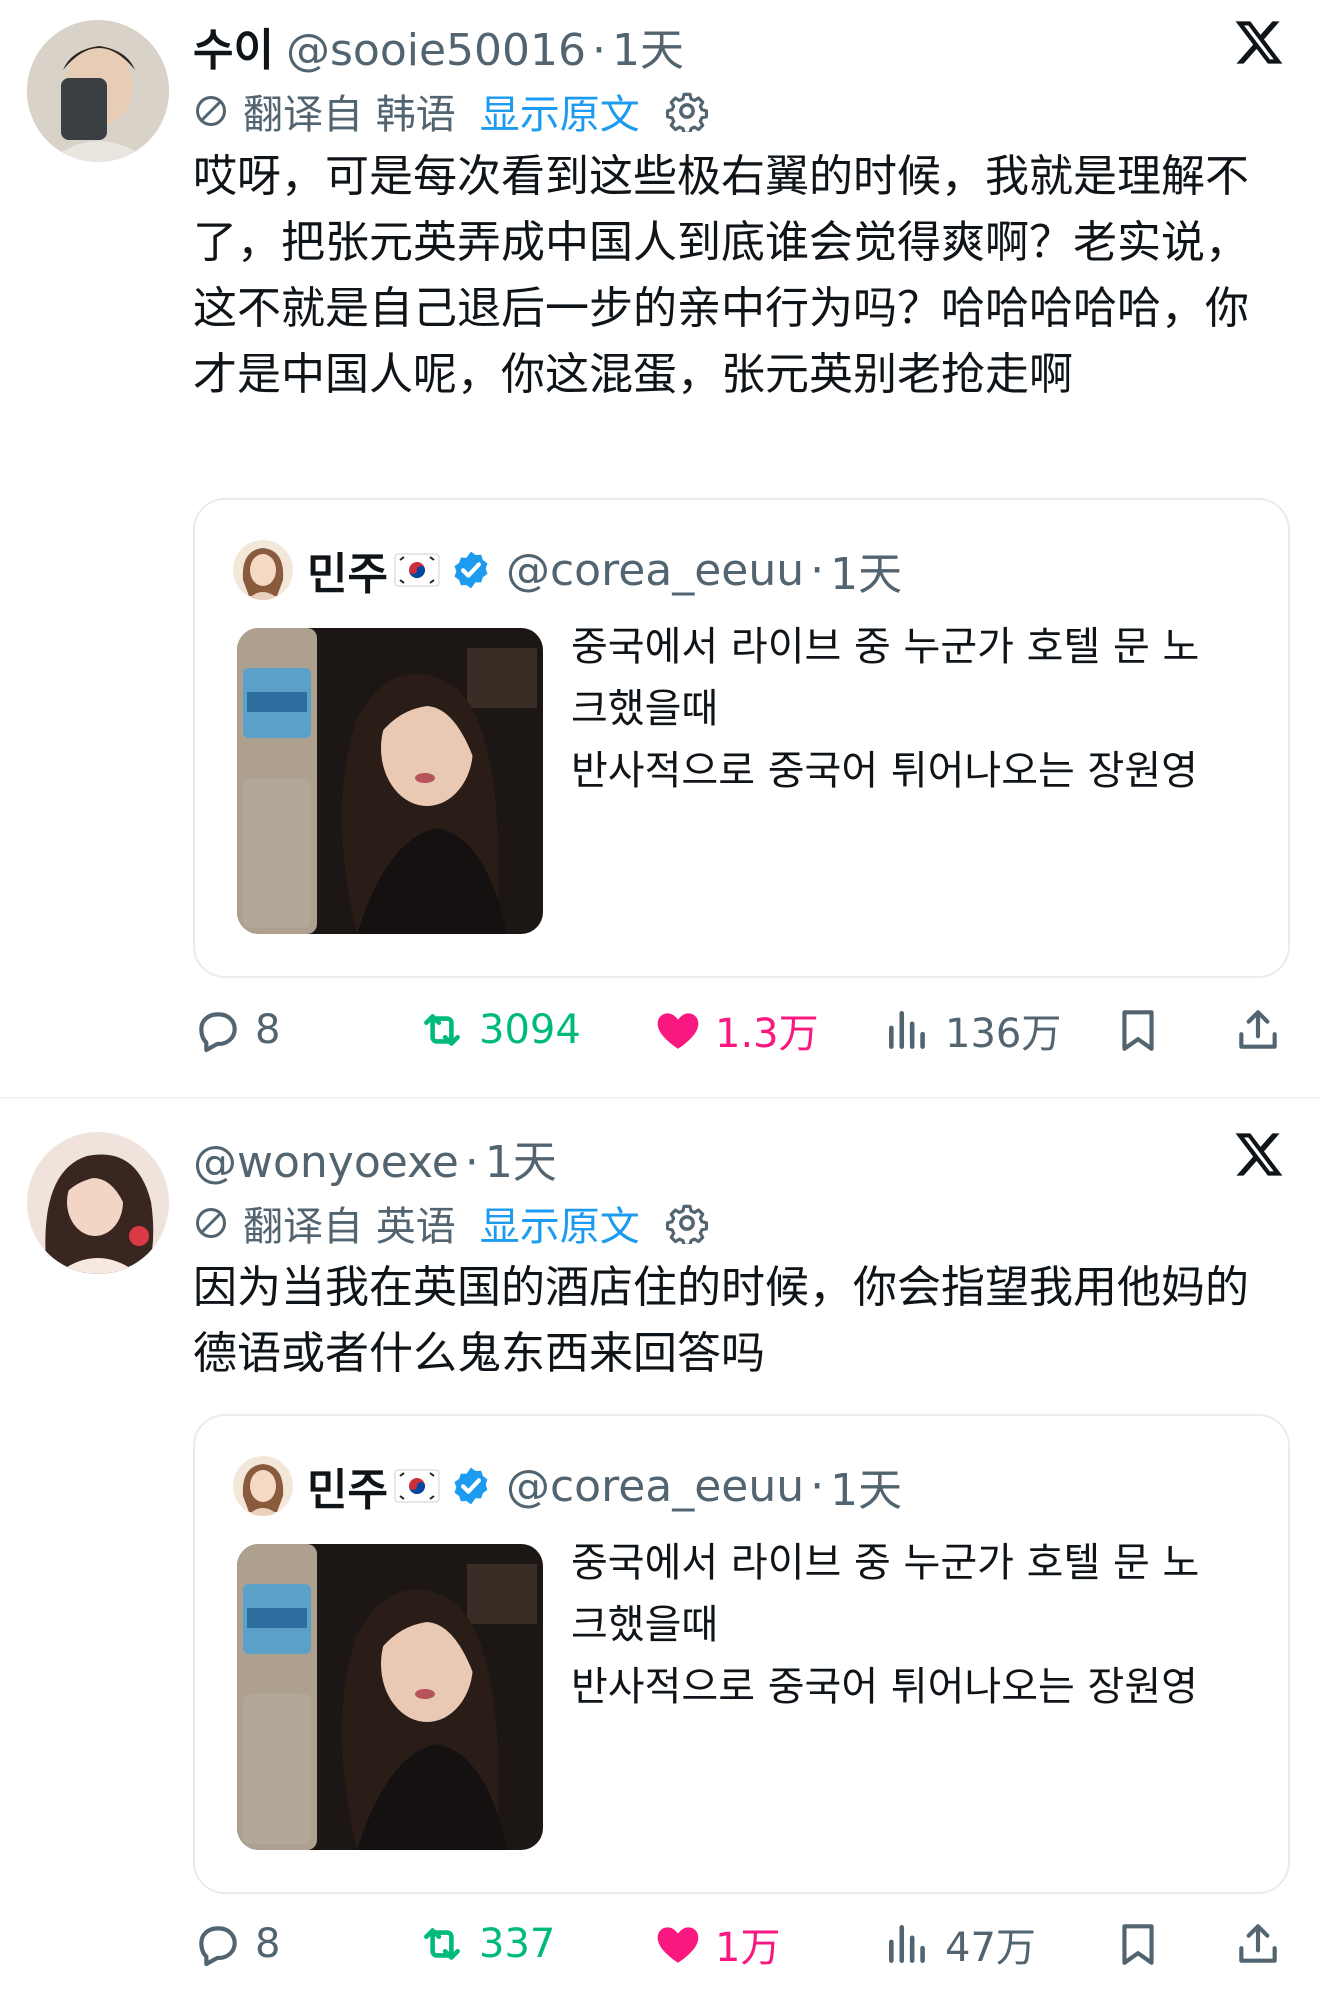 The image size is (1320, 2015). I want to click on handle: @wonyoexe, so click(326, 1162).